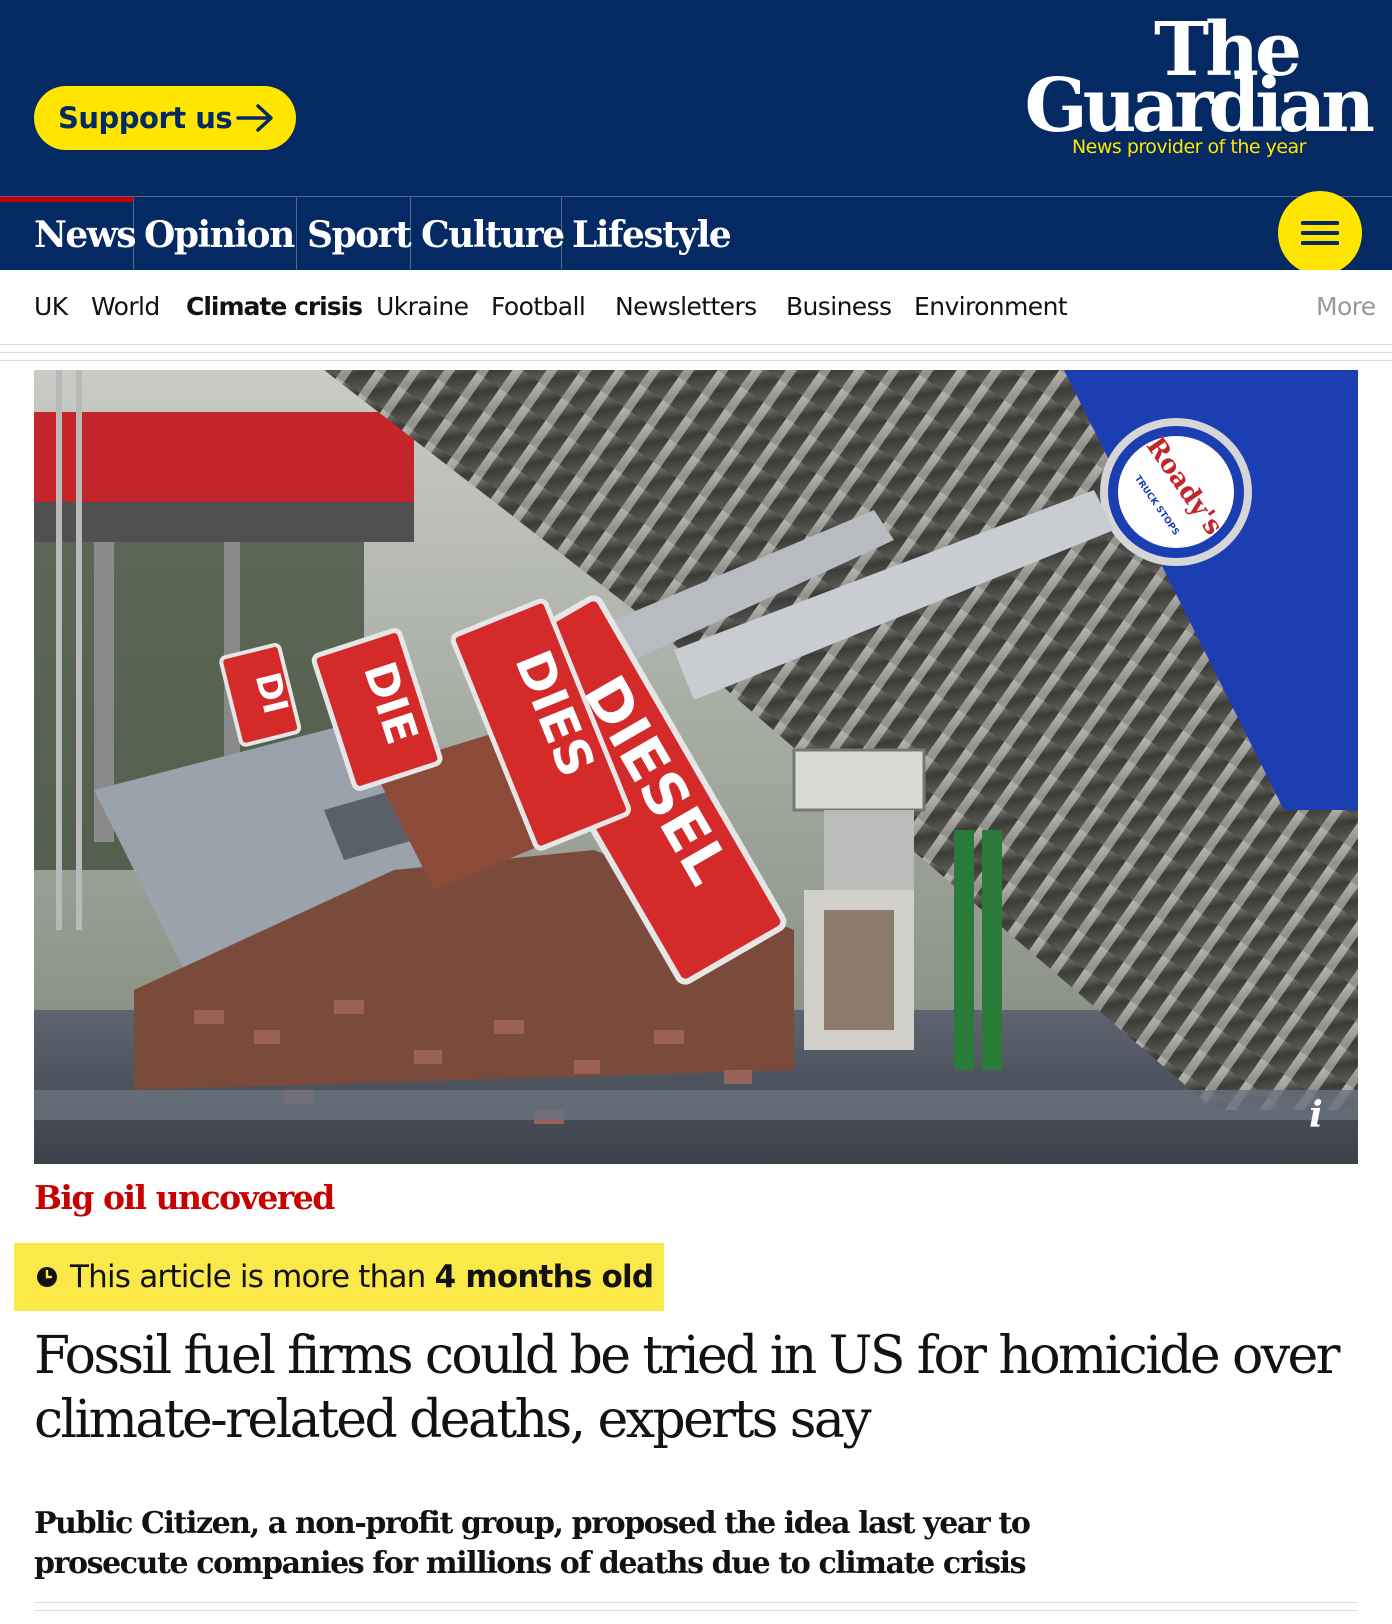 This screenshot has height=1624, width=1392. What do you see at coordinates (686, 306) in the screenshot?
I see `subnav-newsletters: Newsletters` at bounding box center [686, 306].